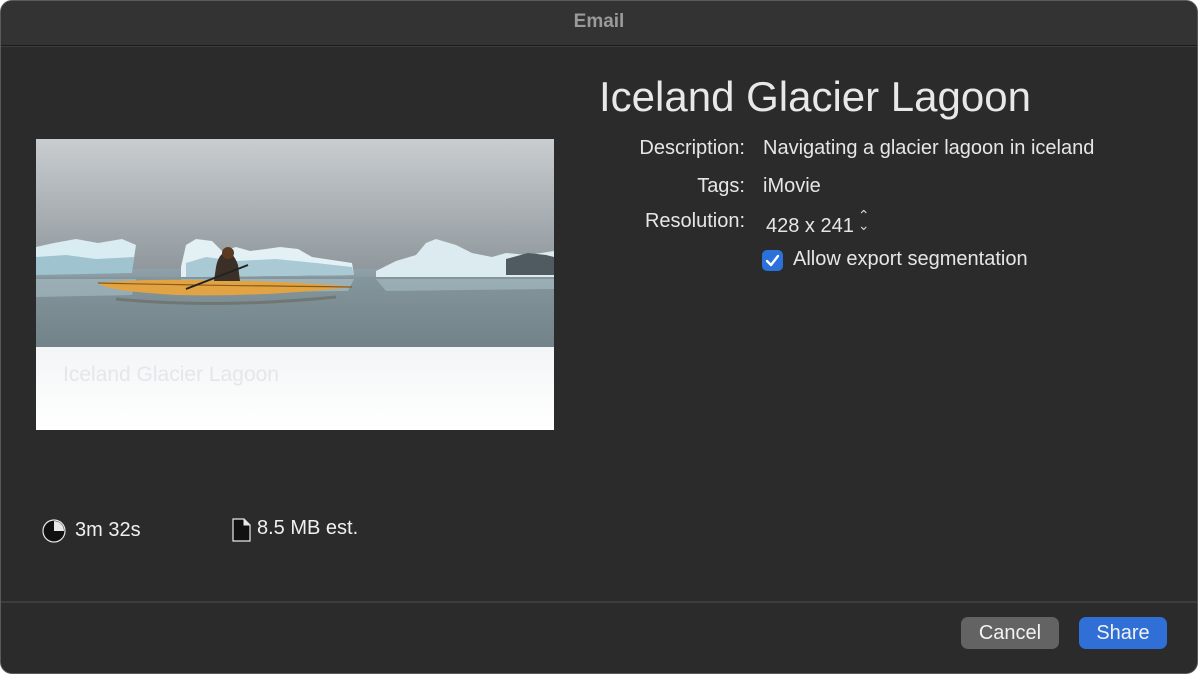 This screenshot has height=676, width=1200. Describe the element at coordinates (1123, 633) in the screenshot. I see `share-button: Share` at that location.